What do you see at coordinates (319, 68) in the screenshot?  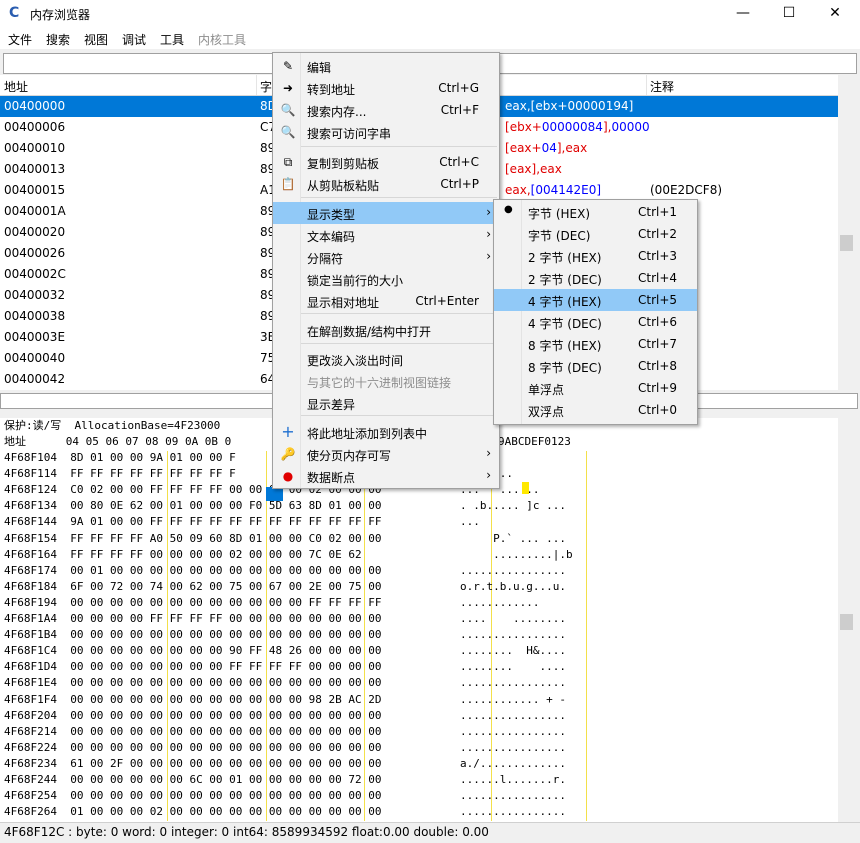 I see `context-menu-label: 编辑` at bounding box center [319, 68].